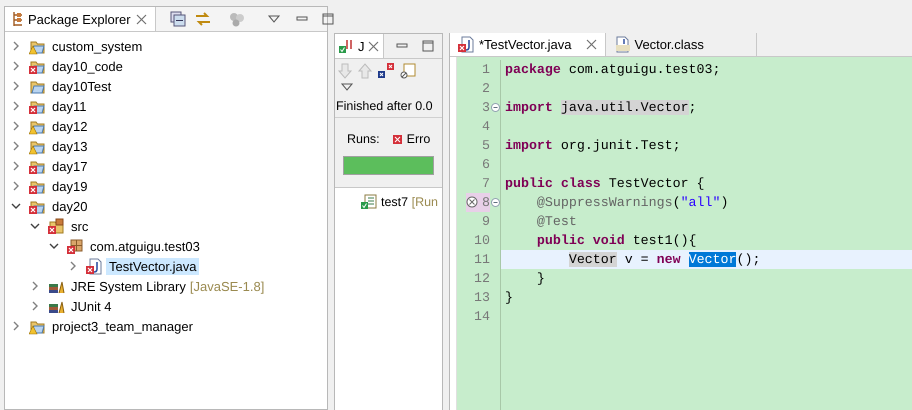 This screenshot has height=410, width=912. Describe the element at coordinates (409, 202) in the screenshot. I see `test-item: test7 [Run` at that location.